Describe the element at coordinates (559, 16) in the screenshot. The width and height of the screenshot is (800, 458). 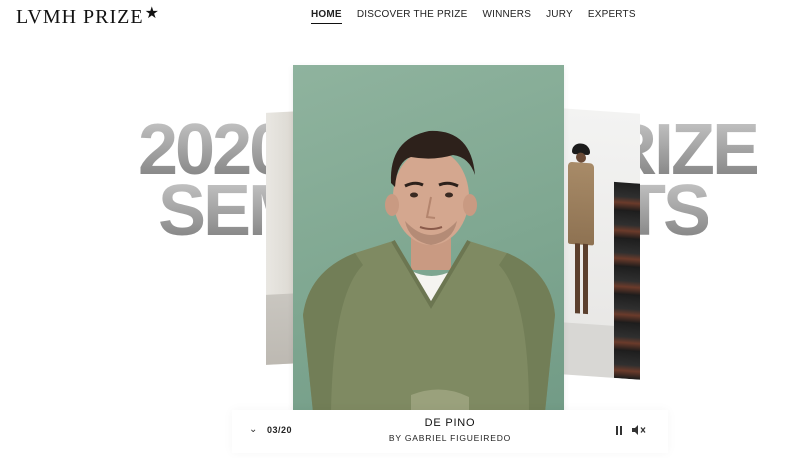
I see `nav-jury: JURY` at that location.